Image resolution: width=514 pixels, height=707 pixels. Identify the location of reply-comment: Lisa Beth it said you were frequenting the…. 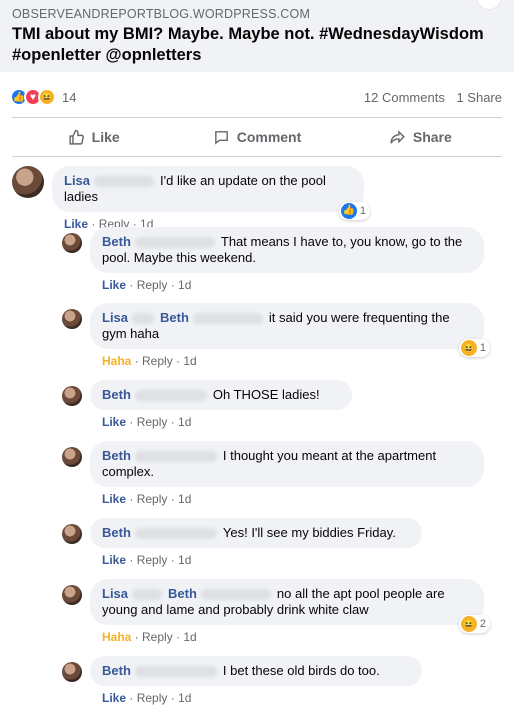
(276, 335).